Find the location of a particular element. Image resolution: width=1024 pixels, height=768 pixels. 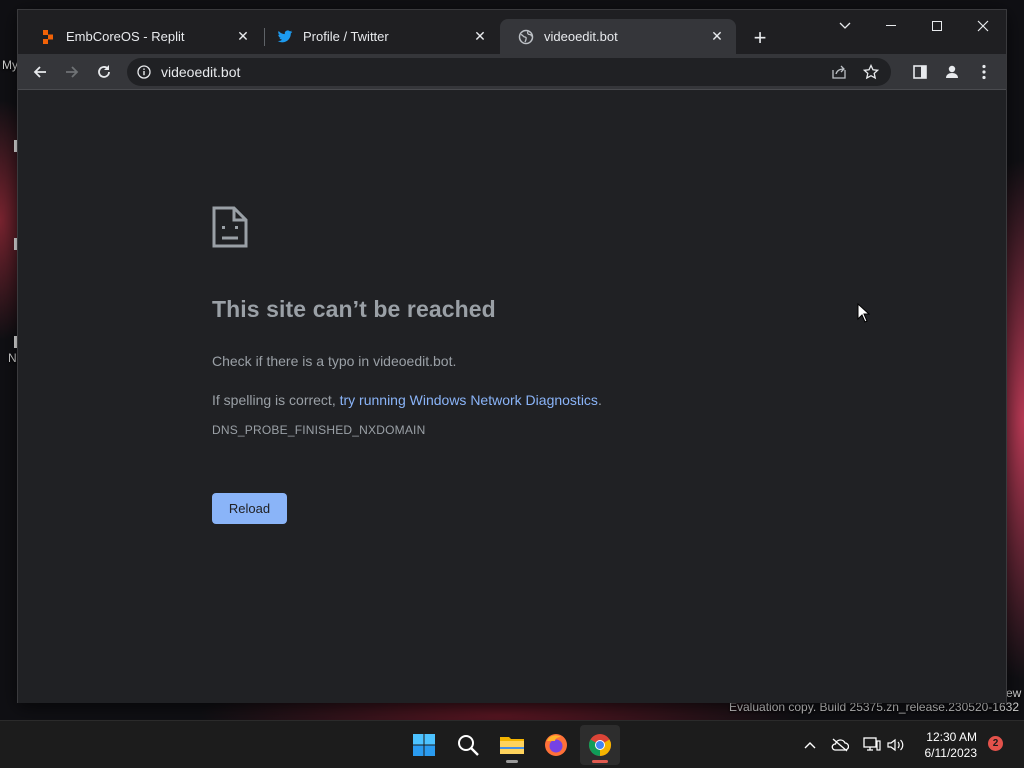

tab-title: videoedit.bot is located at coordinates (581, 36).